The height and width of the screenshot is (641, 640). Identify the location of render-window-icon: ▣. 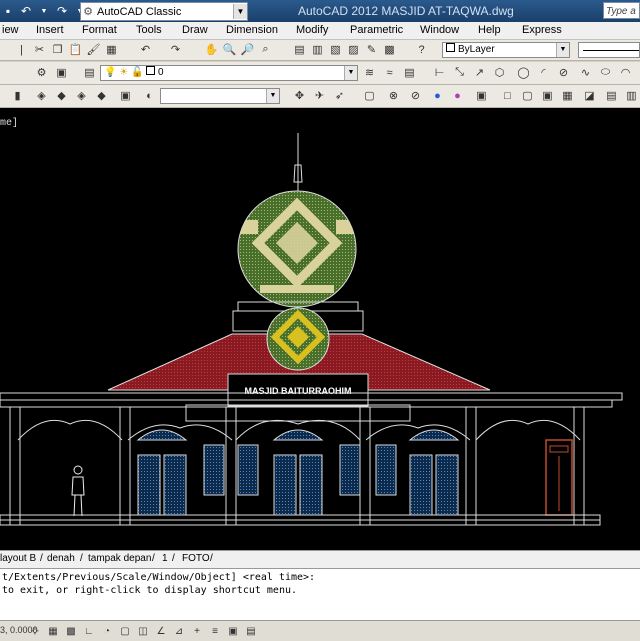
(481, 95).